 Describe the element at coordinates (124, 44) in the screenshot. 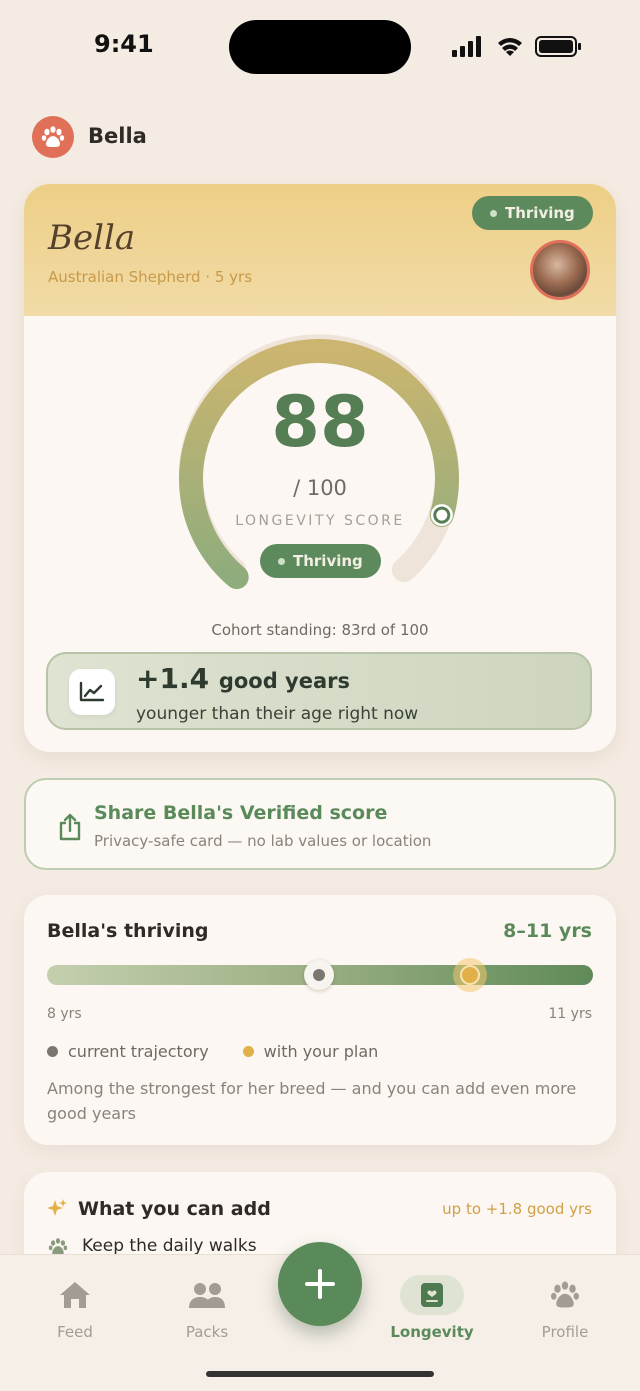

I see `status-time: 9:41` at that location.